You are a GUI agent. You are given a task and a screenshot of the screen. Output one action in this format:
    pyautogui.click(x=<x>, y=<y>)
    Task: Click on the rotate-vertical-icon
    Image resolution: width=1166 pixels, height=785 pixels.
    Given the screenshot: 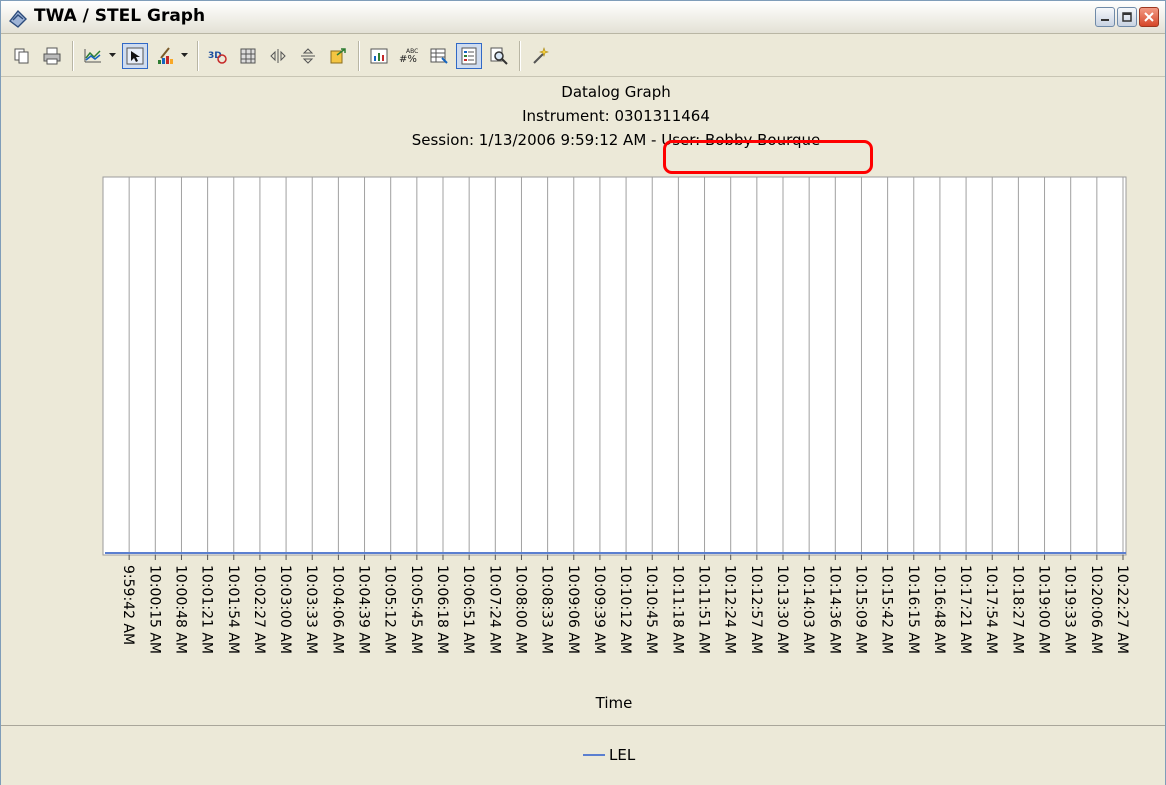 What is the action you would take?
    pyautogui.click(x=308, y=55)
    